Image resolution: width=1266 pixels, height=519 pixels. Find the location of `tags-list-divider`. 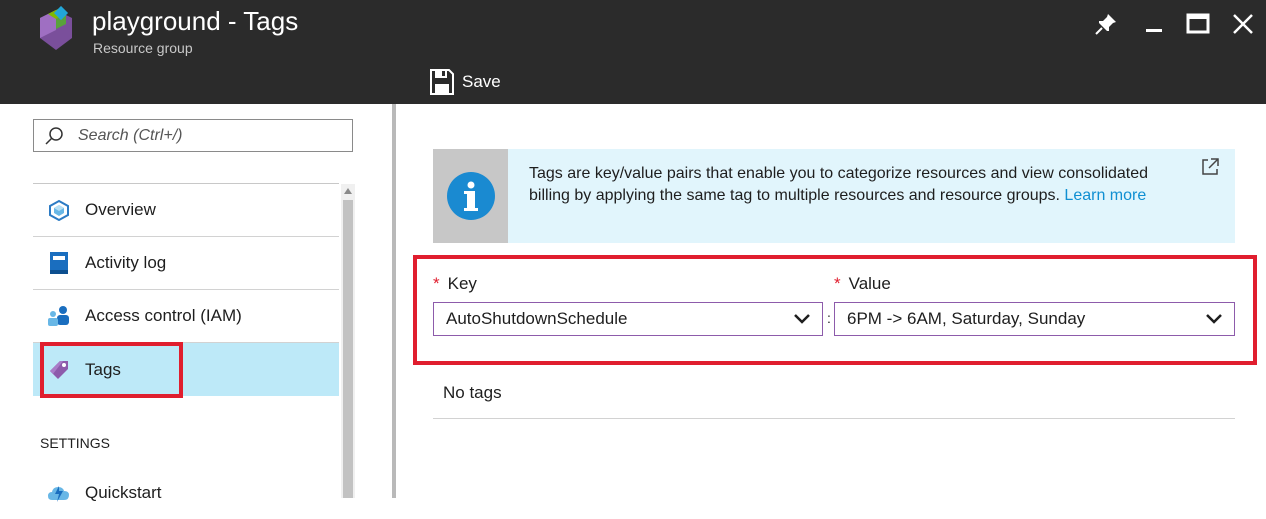

tags-list-divider is located at coordinates (834, 418).